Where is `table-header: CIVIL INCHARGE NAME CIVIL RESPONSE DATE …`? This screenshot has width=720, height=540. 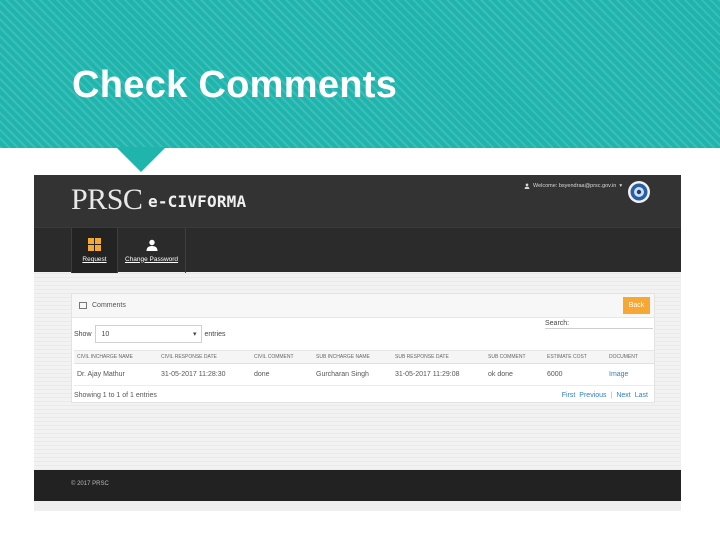 table-header: CIVIL INCHARGE NAME CIVIL RESPONSE DATE … is located at coordinates (364, 357).